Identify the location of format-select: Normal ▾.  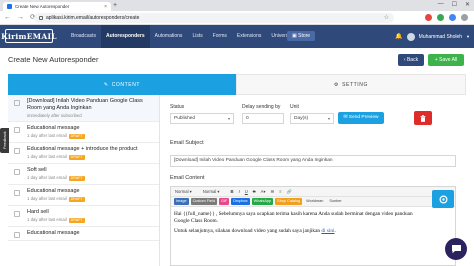
(186, 191).